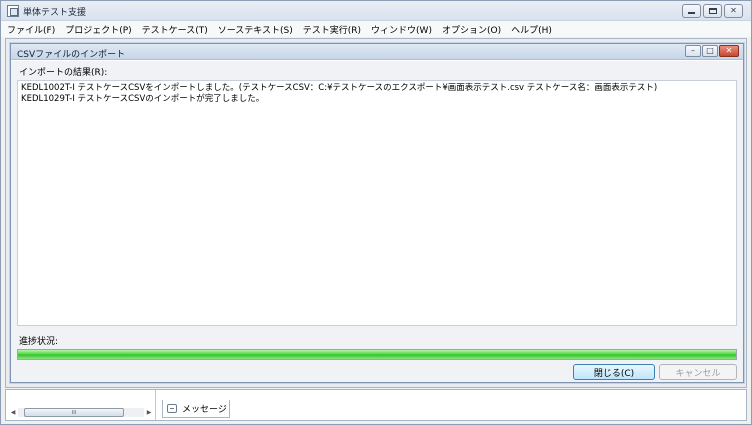 This screenshot has height=425, width=752. Describe the element at coordinates (63, 73) in the screenshot. I see `results-label: インポートの結果(R):` at that location.